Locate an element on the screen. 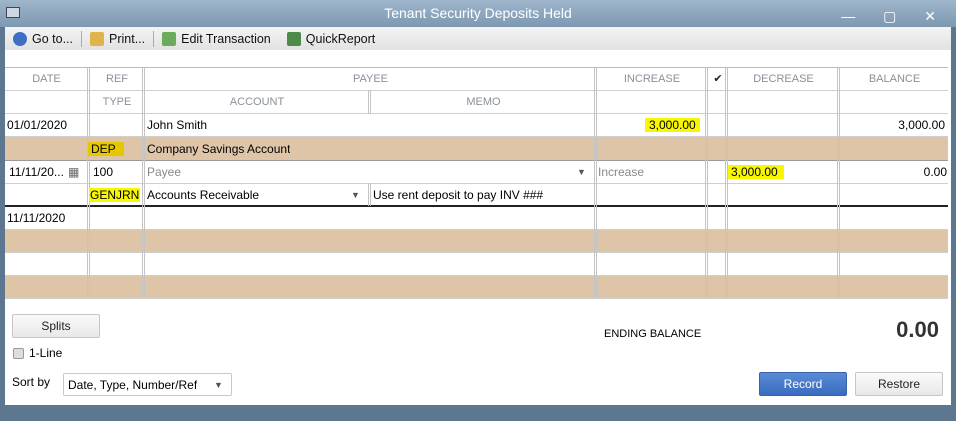 The height and width of the screenshot is (421, 956). row1-payee: John Smith is located at coordinates (177, 125).